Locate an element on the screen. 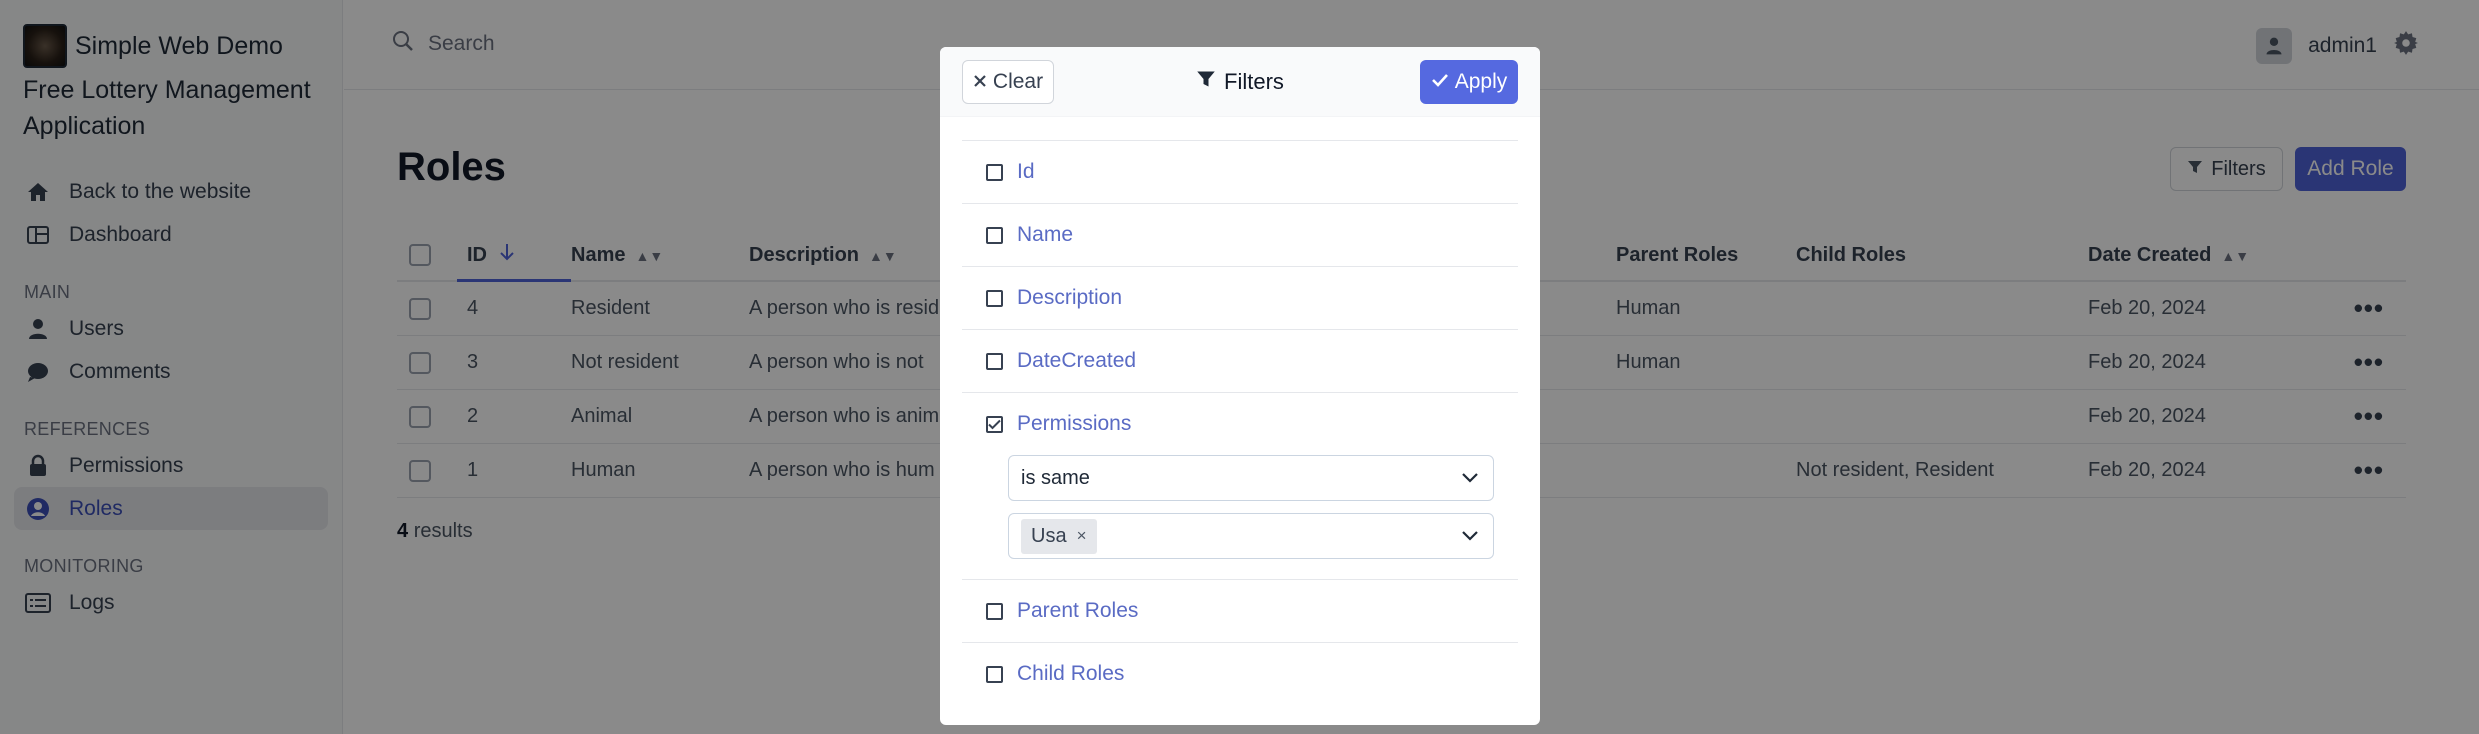 The width and height of the screenshot is (2479, 734). filter-item-child-roles: Child Roles is located at coordinates (1240, 674).